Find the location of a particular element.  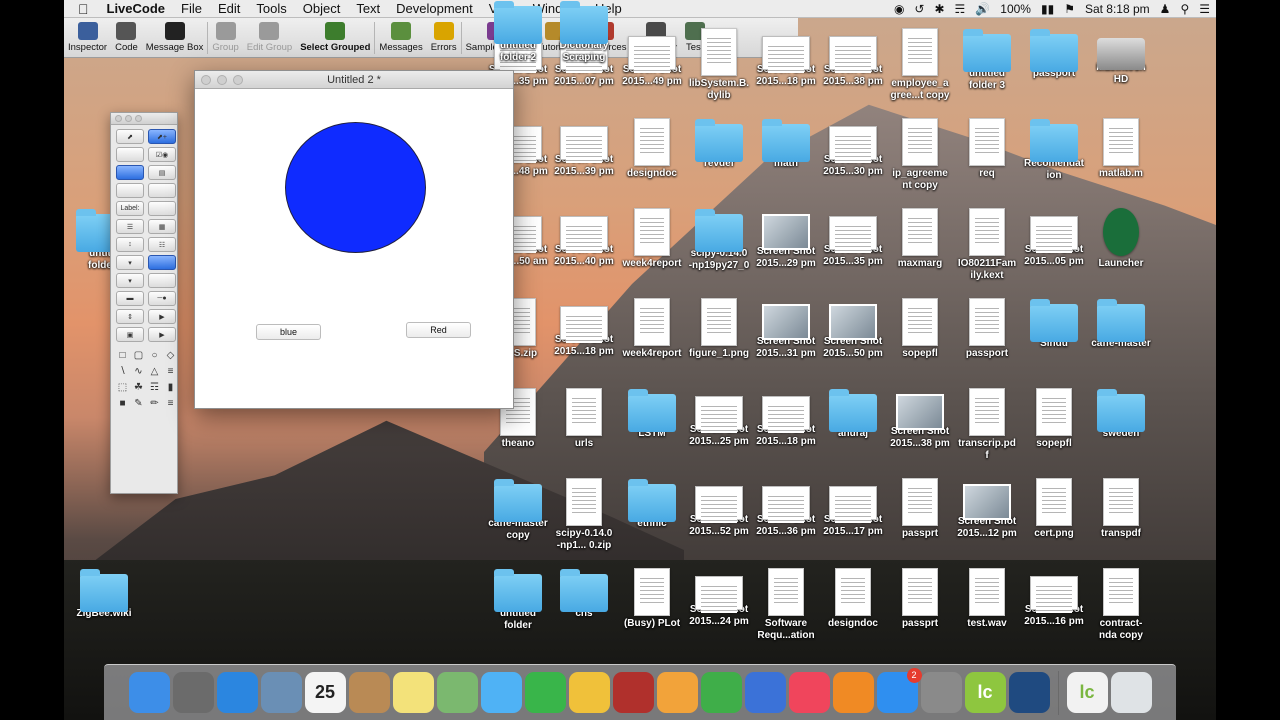

finder-icon is located at coordinates (149, 692).